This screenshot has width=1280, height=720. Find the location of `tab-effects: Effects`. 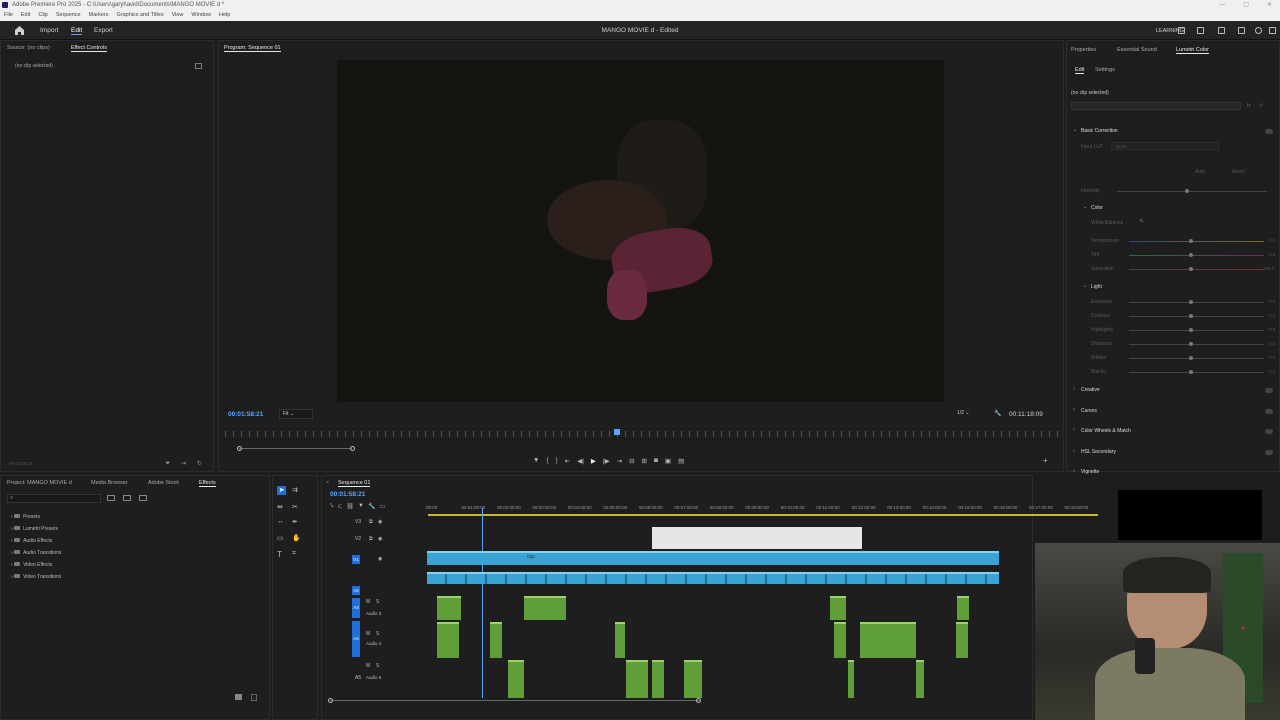

tab-effects: Effects is located at coordinates (207, 483).